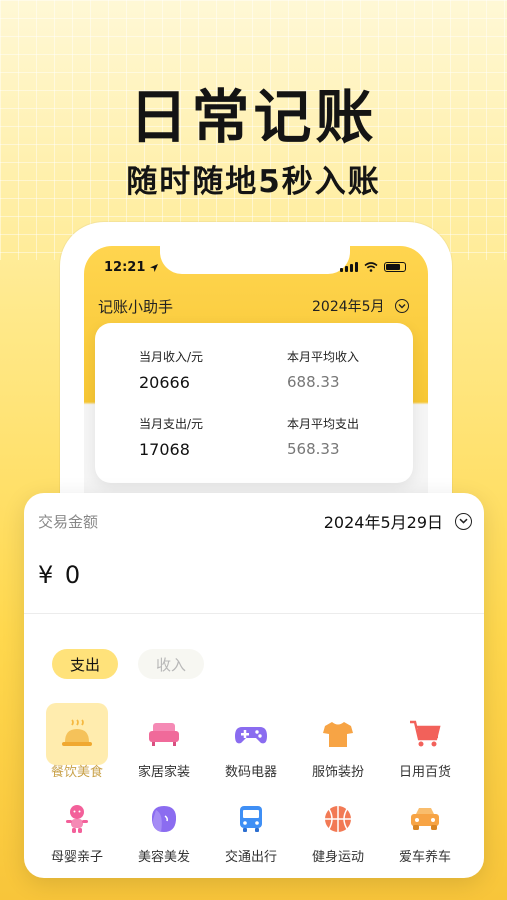 Image resolution: width=507 pixels, height=900 pixels. I want to click on income-value: 20666, so click(164, 382).